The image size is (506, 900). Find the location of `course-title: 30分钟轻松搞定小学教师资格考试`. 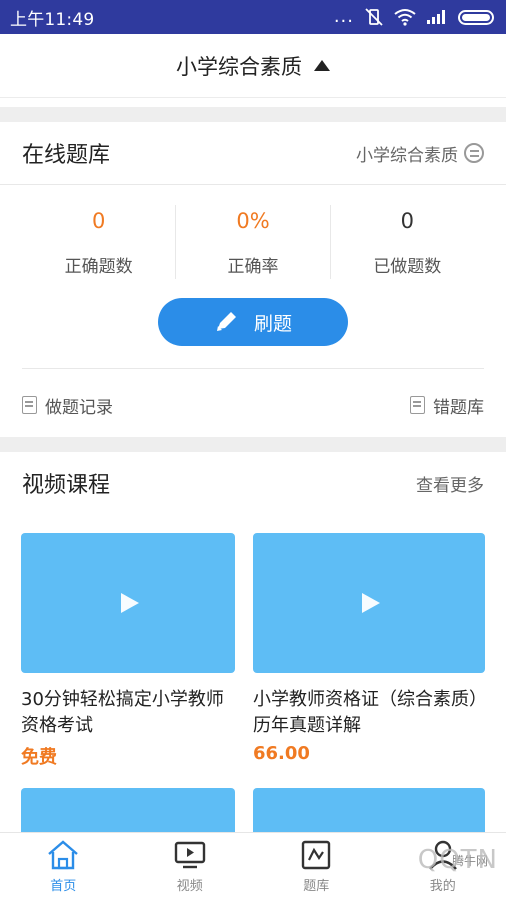

course-title: 30分钟轻松搞定小学教师资格考试 is located at coordinates (122, 712).